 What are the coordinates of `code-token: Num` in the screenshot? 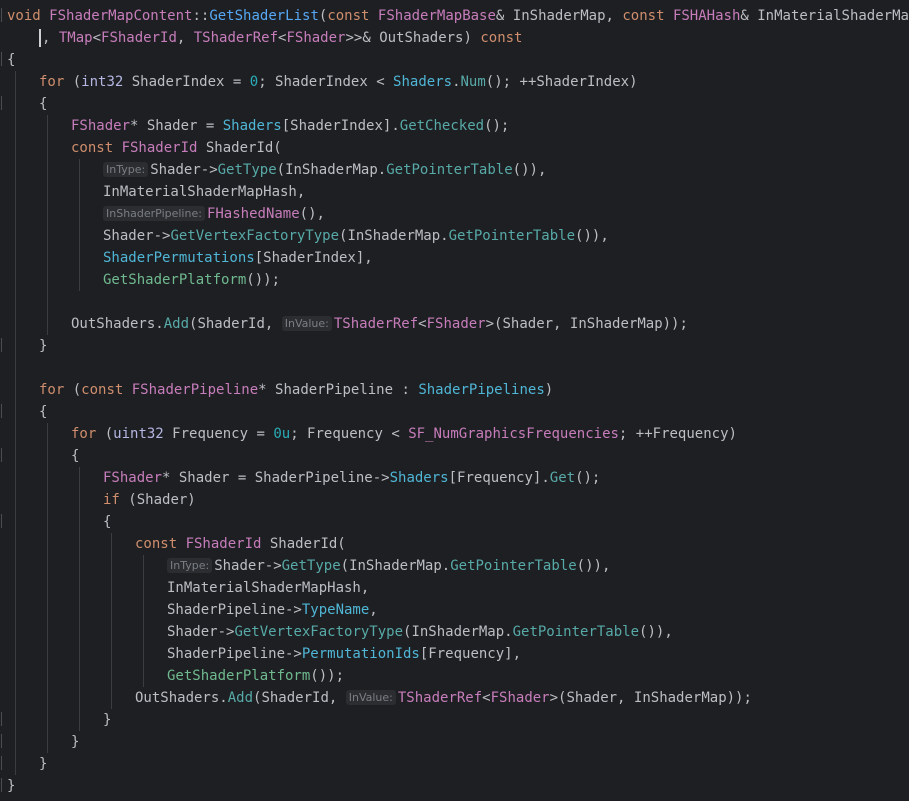 It's located at (473, 82).